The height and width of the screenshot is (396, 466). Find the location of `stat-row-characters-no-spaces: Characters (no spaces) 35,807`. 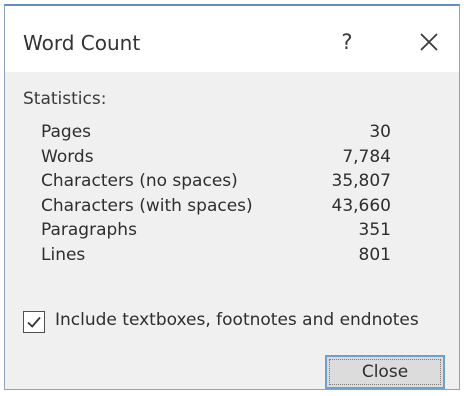

stat-row-characters-no-spaces: Characters (no spaces) 35,807 is located at coordinates (216, 181).